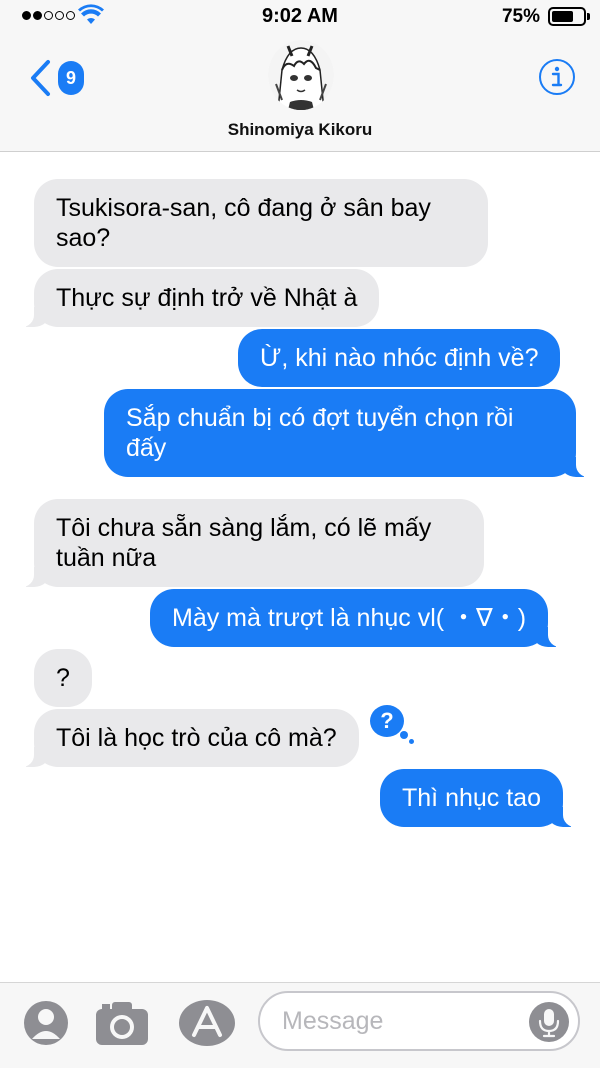 The image size is (600, 1068). Describe the element at coordinates (122, 1023) in the screenshot. I see `camera-icon` at that location.